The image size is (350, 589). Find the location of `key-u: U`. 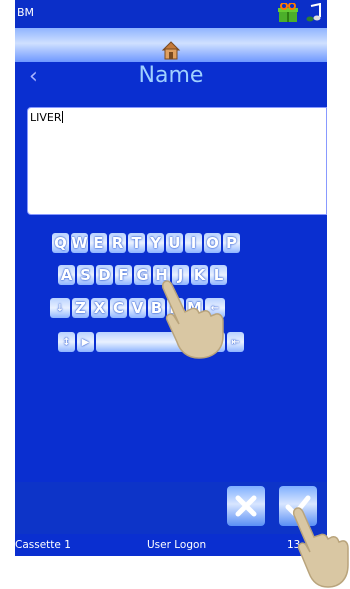

key-u: U is located at coordinates (174, 243).